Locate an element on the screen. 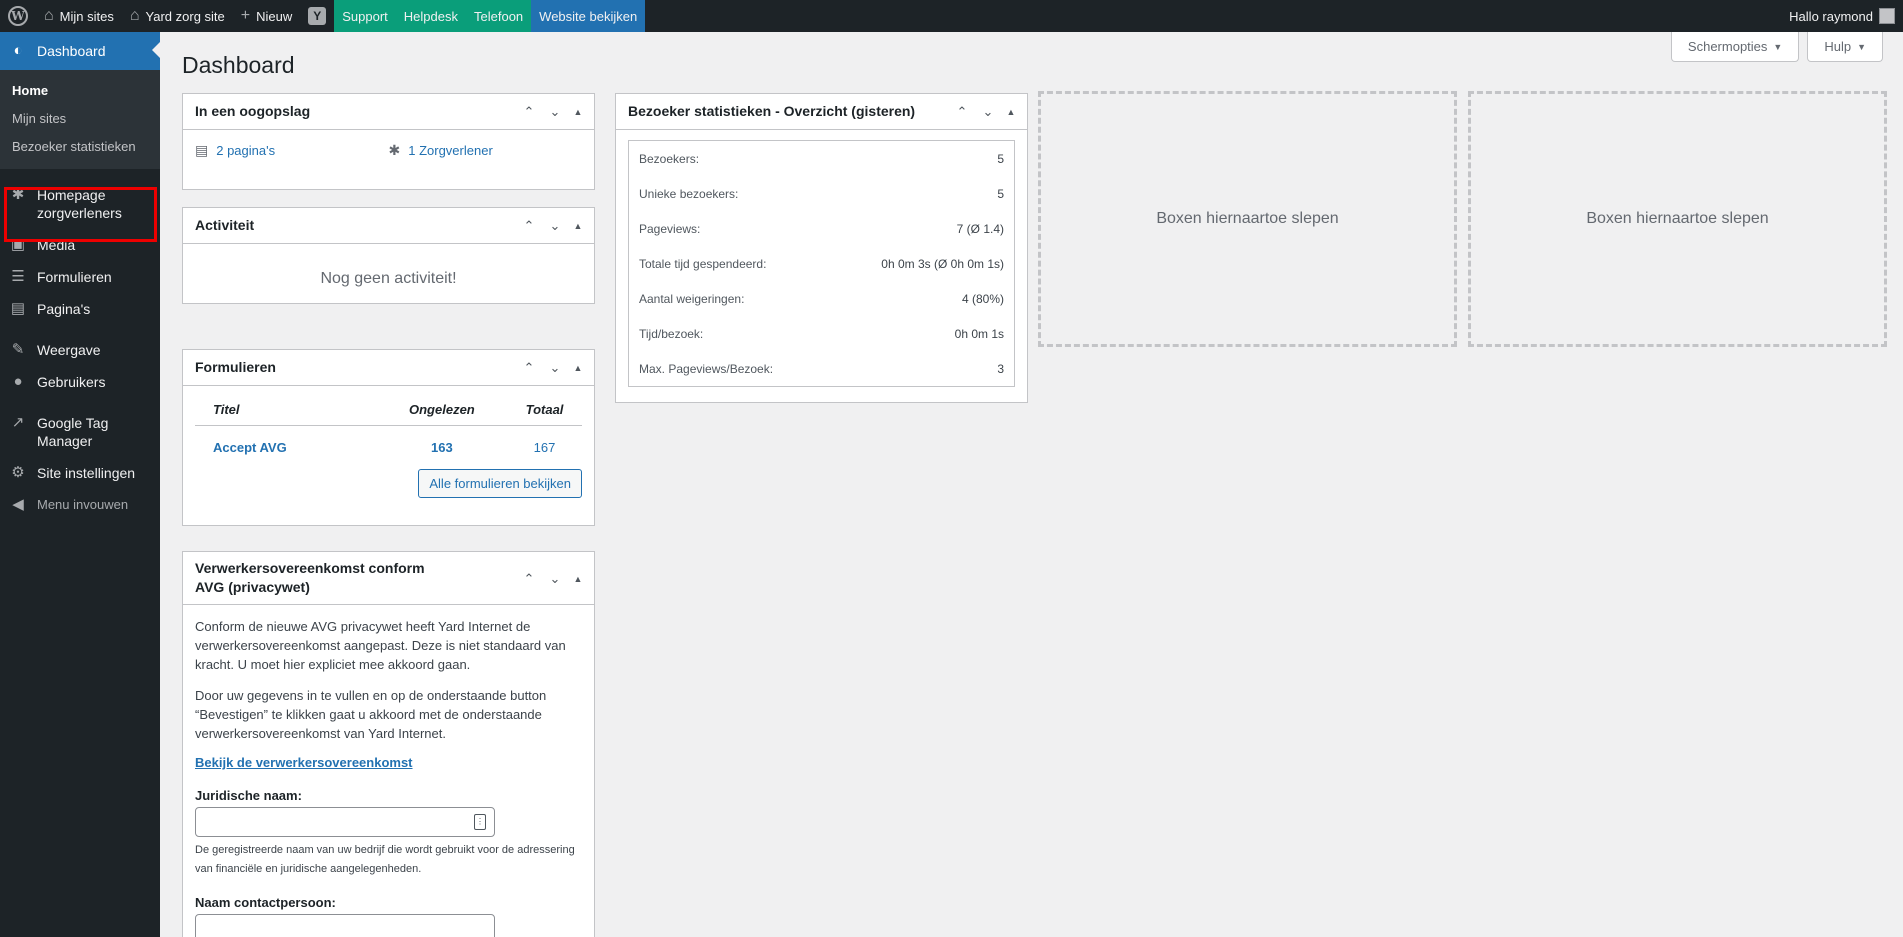  screen-meta-links: Schermopties ▼ Hulp ▼ is located at coordinates (1776, 47).